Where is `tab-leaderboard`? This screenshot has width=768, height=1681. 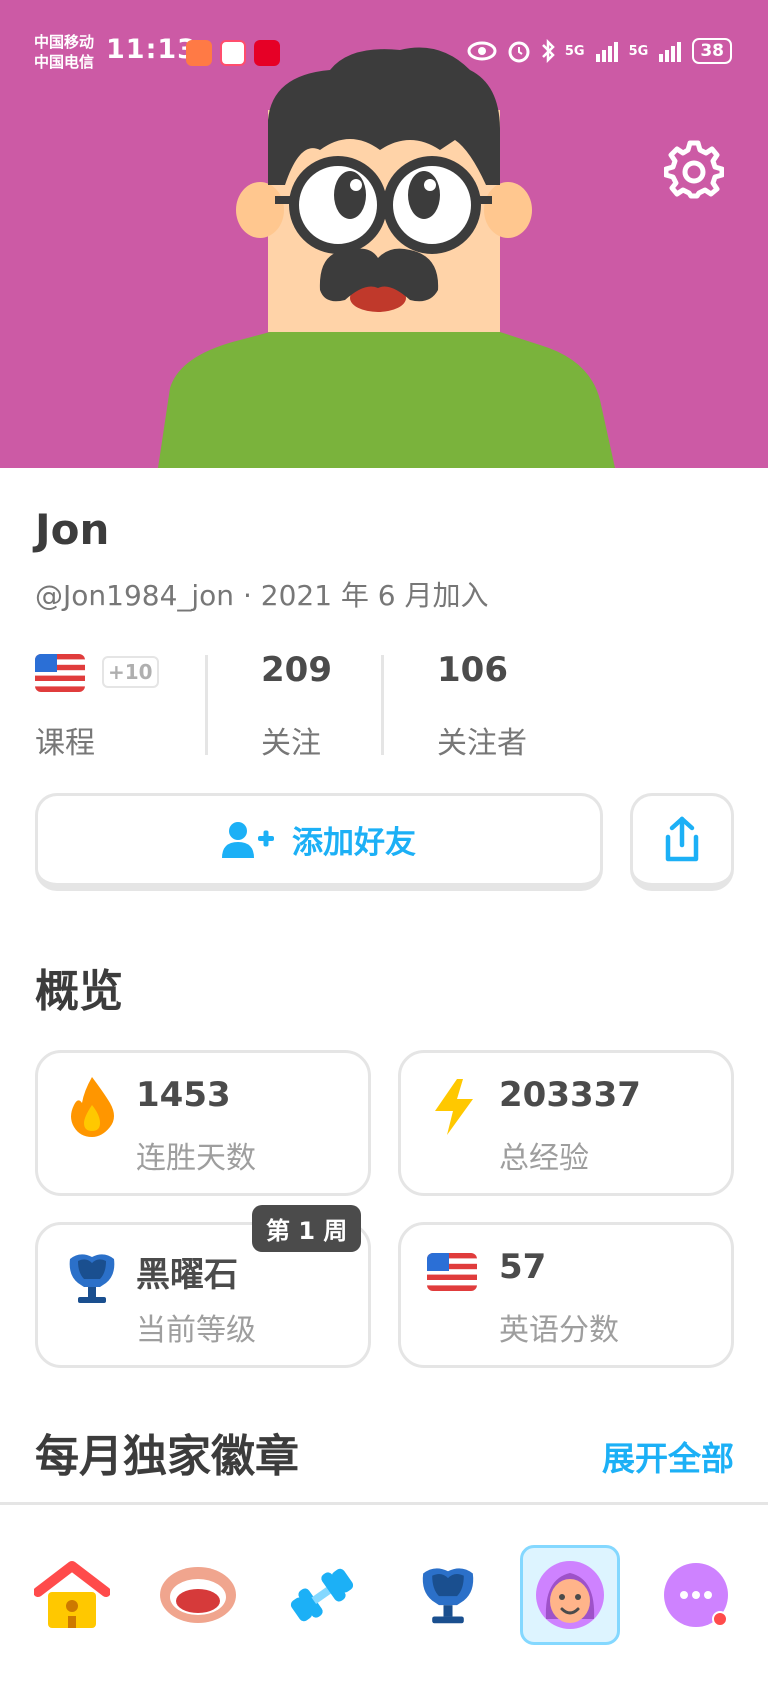
tab-leaderboard is located at coordinates (448, 1595).